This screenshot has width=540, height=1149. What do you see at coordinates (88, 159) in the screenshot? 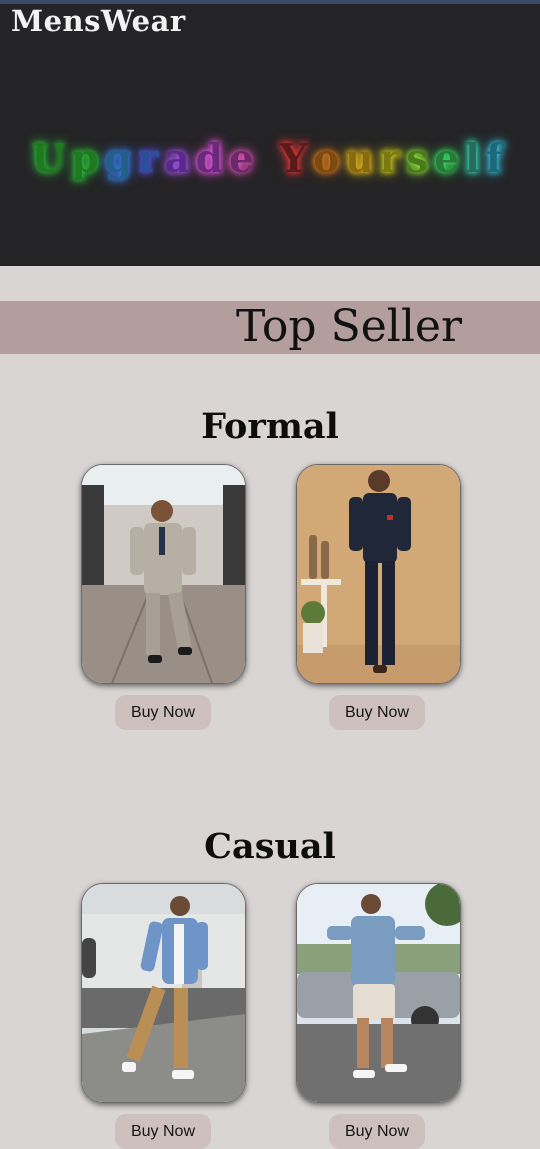
I see `tagline-letter: p` at bounding box center [88, 159].